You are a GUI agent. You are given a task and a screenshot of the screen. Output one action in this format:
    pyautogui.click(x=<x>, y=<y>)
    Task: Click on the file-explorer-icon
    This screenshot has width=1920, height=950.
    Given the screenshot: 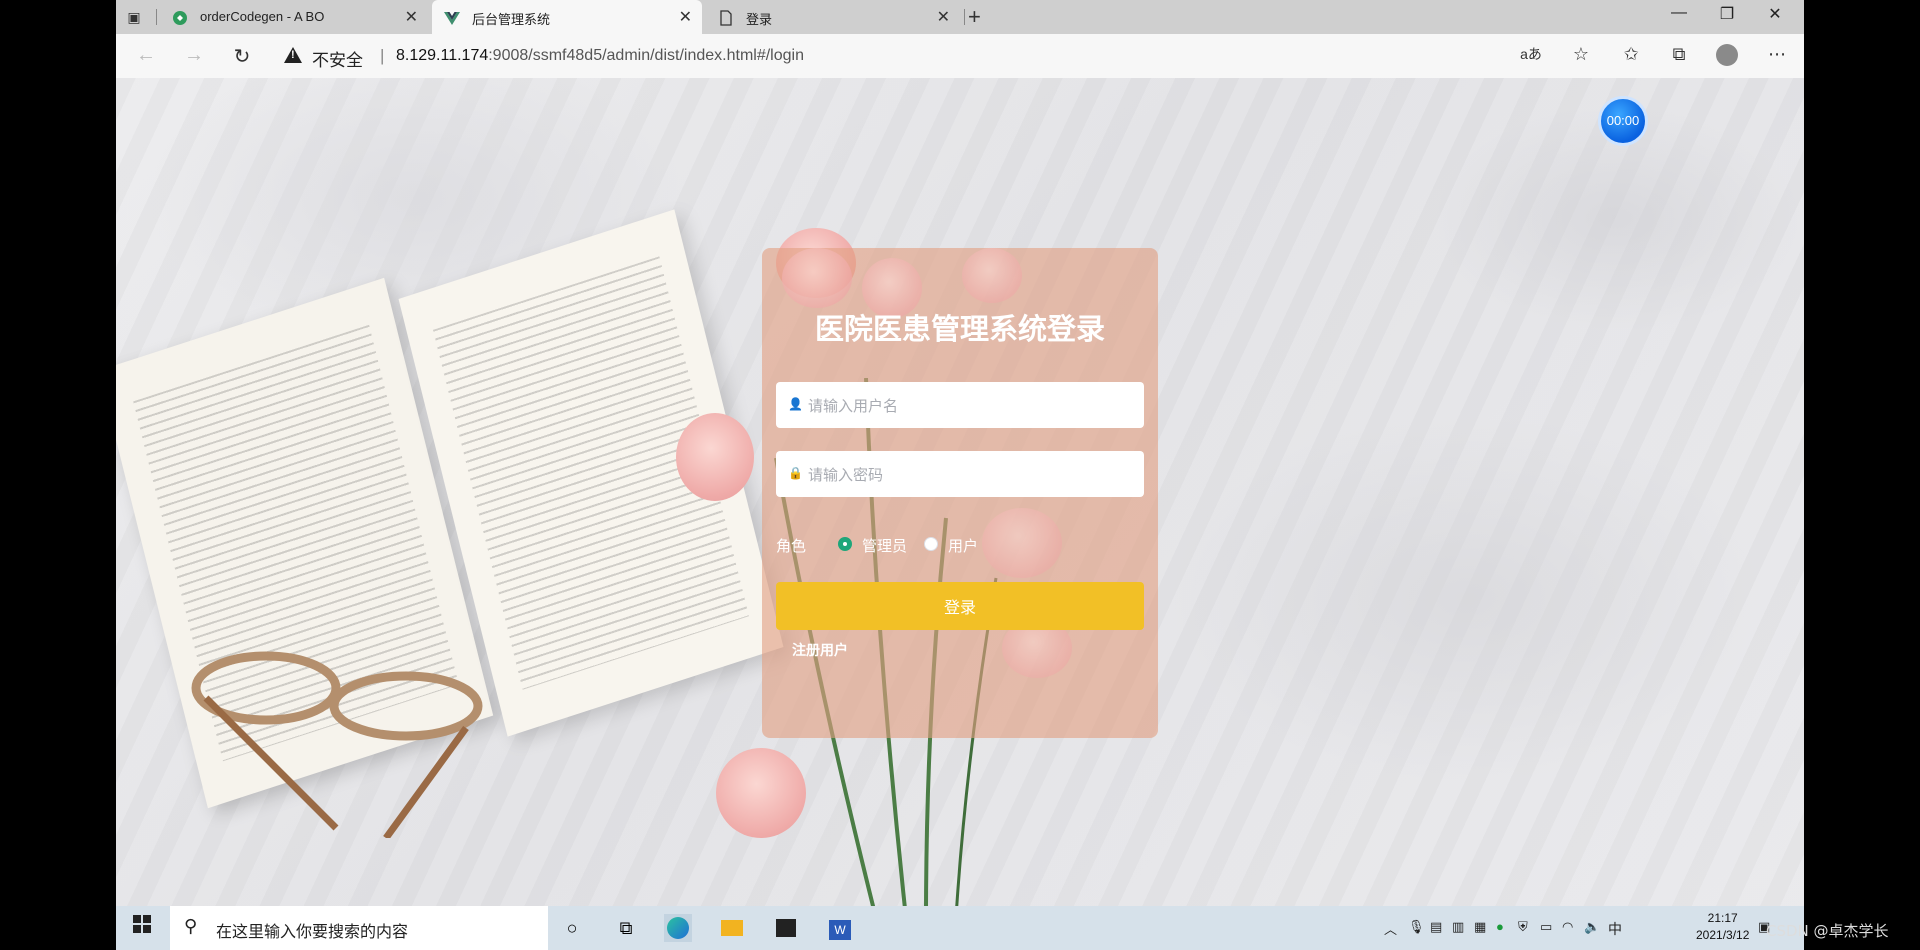 What is the action you would take?
    pyautogui.click(x=732, y=928)
    